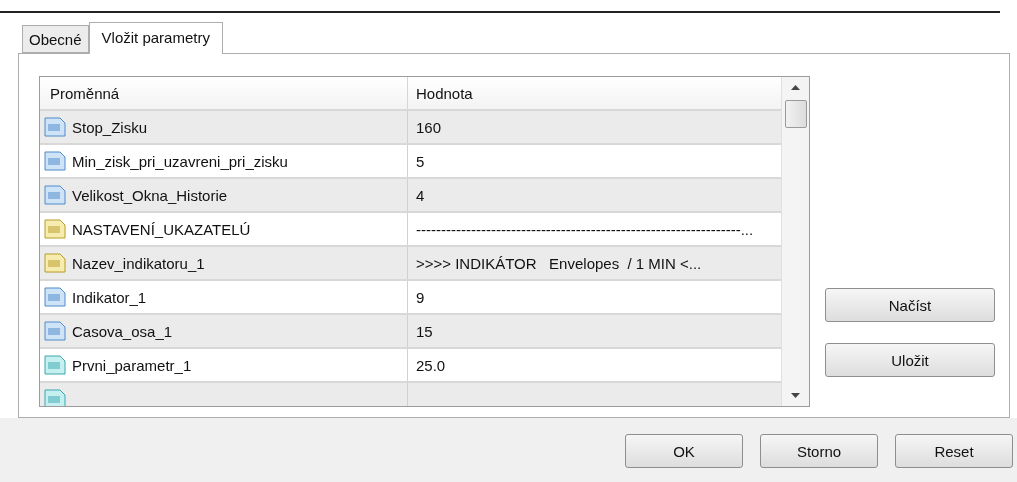  I want to click on parameter-name: Prvni_parametr_1, so click(132, 365).